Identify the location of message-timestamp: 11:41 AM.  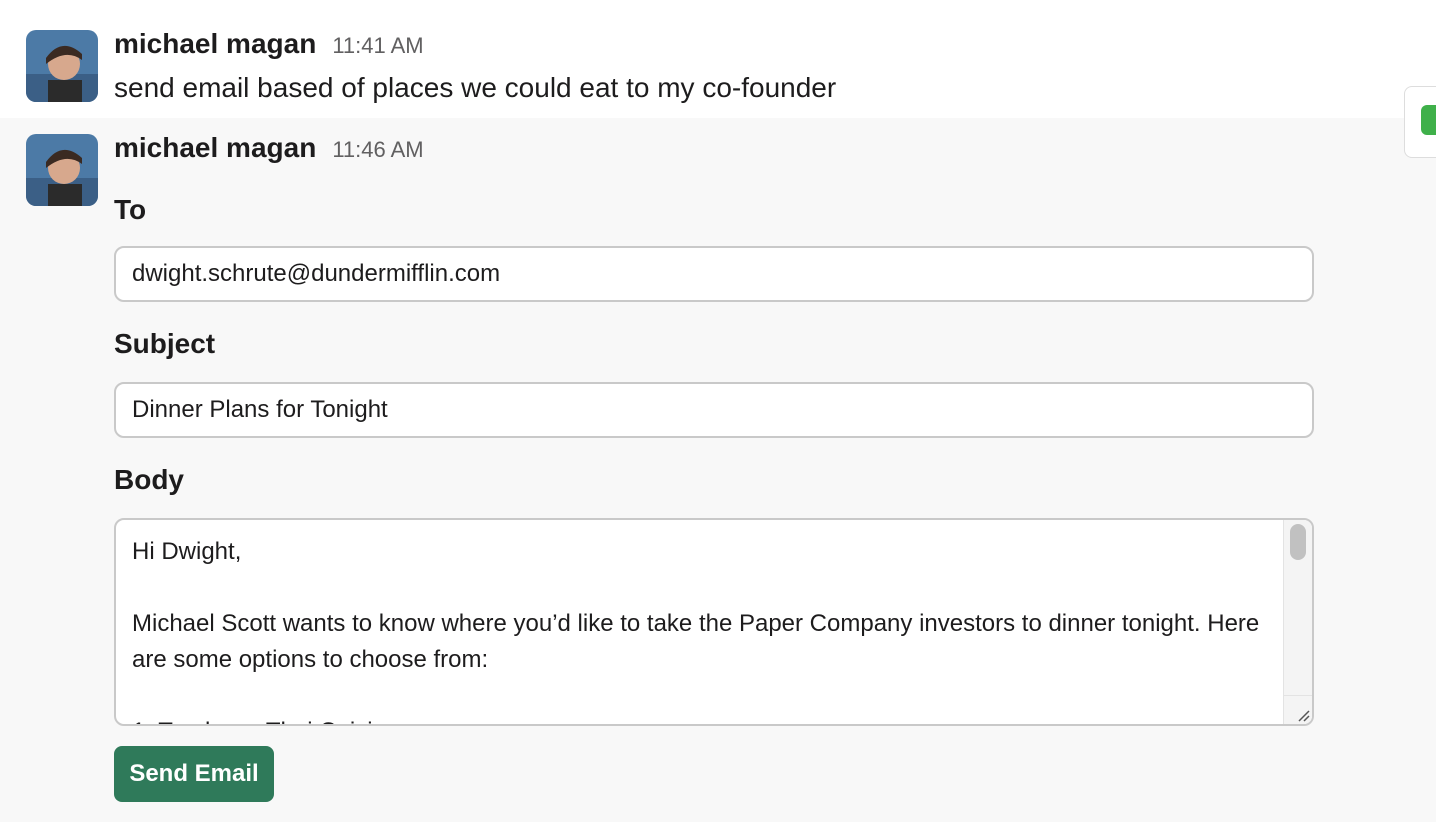
(377, 46).